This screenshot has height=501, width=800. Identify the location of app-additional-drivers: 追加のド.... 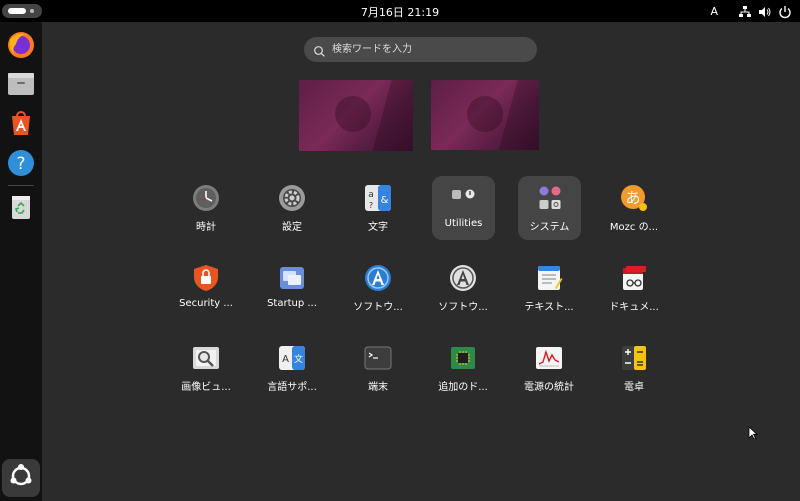
(463, 368).